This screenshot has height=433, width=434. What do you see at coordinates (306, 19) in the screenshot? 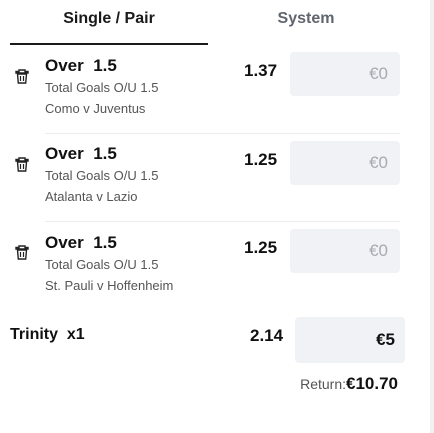
I see `tab-system: System` at bounding box center [306, 19].